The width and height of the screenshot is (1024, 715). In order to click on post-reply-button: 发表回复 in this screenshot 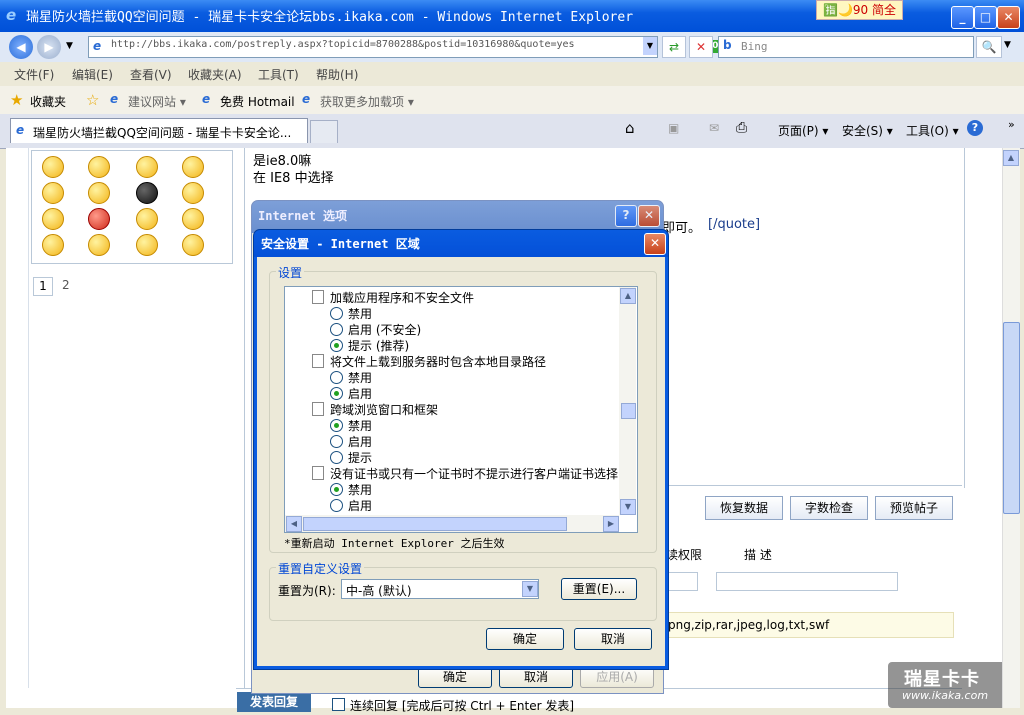, I will do `click(274, 702)`.